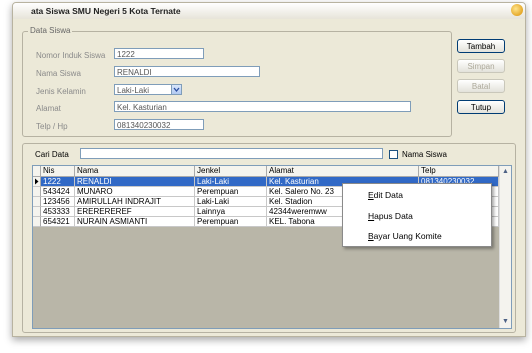 This screenshot has width=532, height=353. I want to click on menu-item-label: apus Data, so click(393, 216).